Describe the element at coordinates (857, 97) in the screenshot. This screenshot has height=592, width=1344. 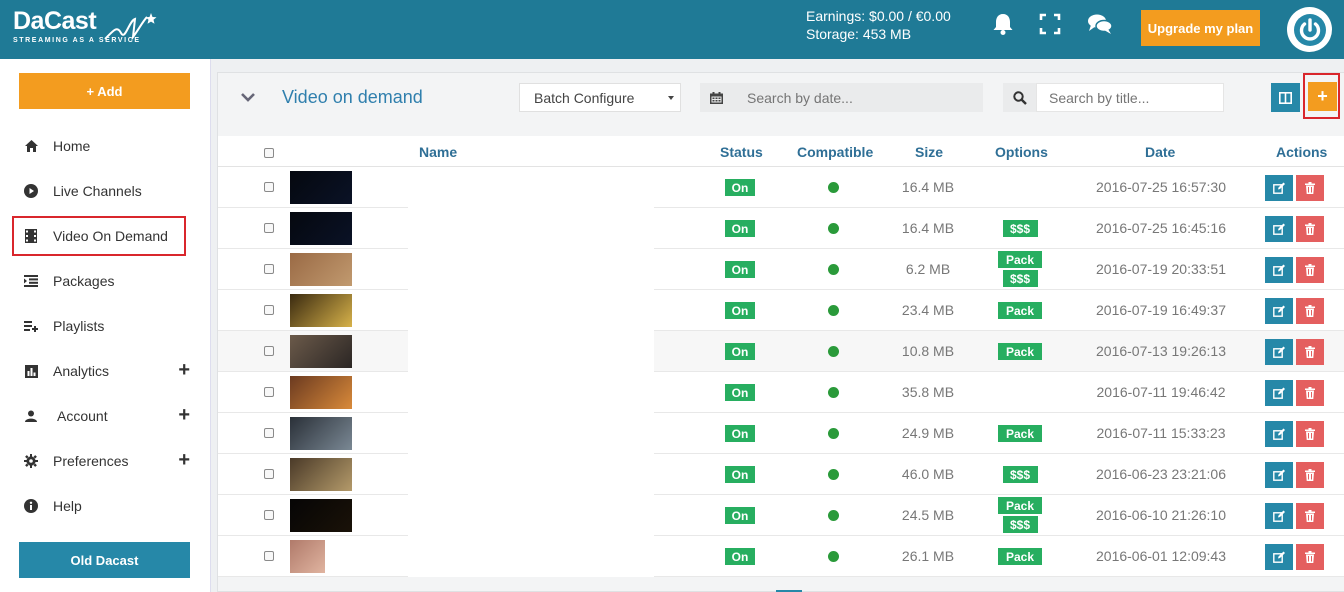
I see `search-by-date-input` at that location.